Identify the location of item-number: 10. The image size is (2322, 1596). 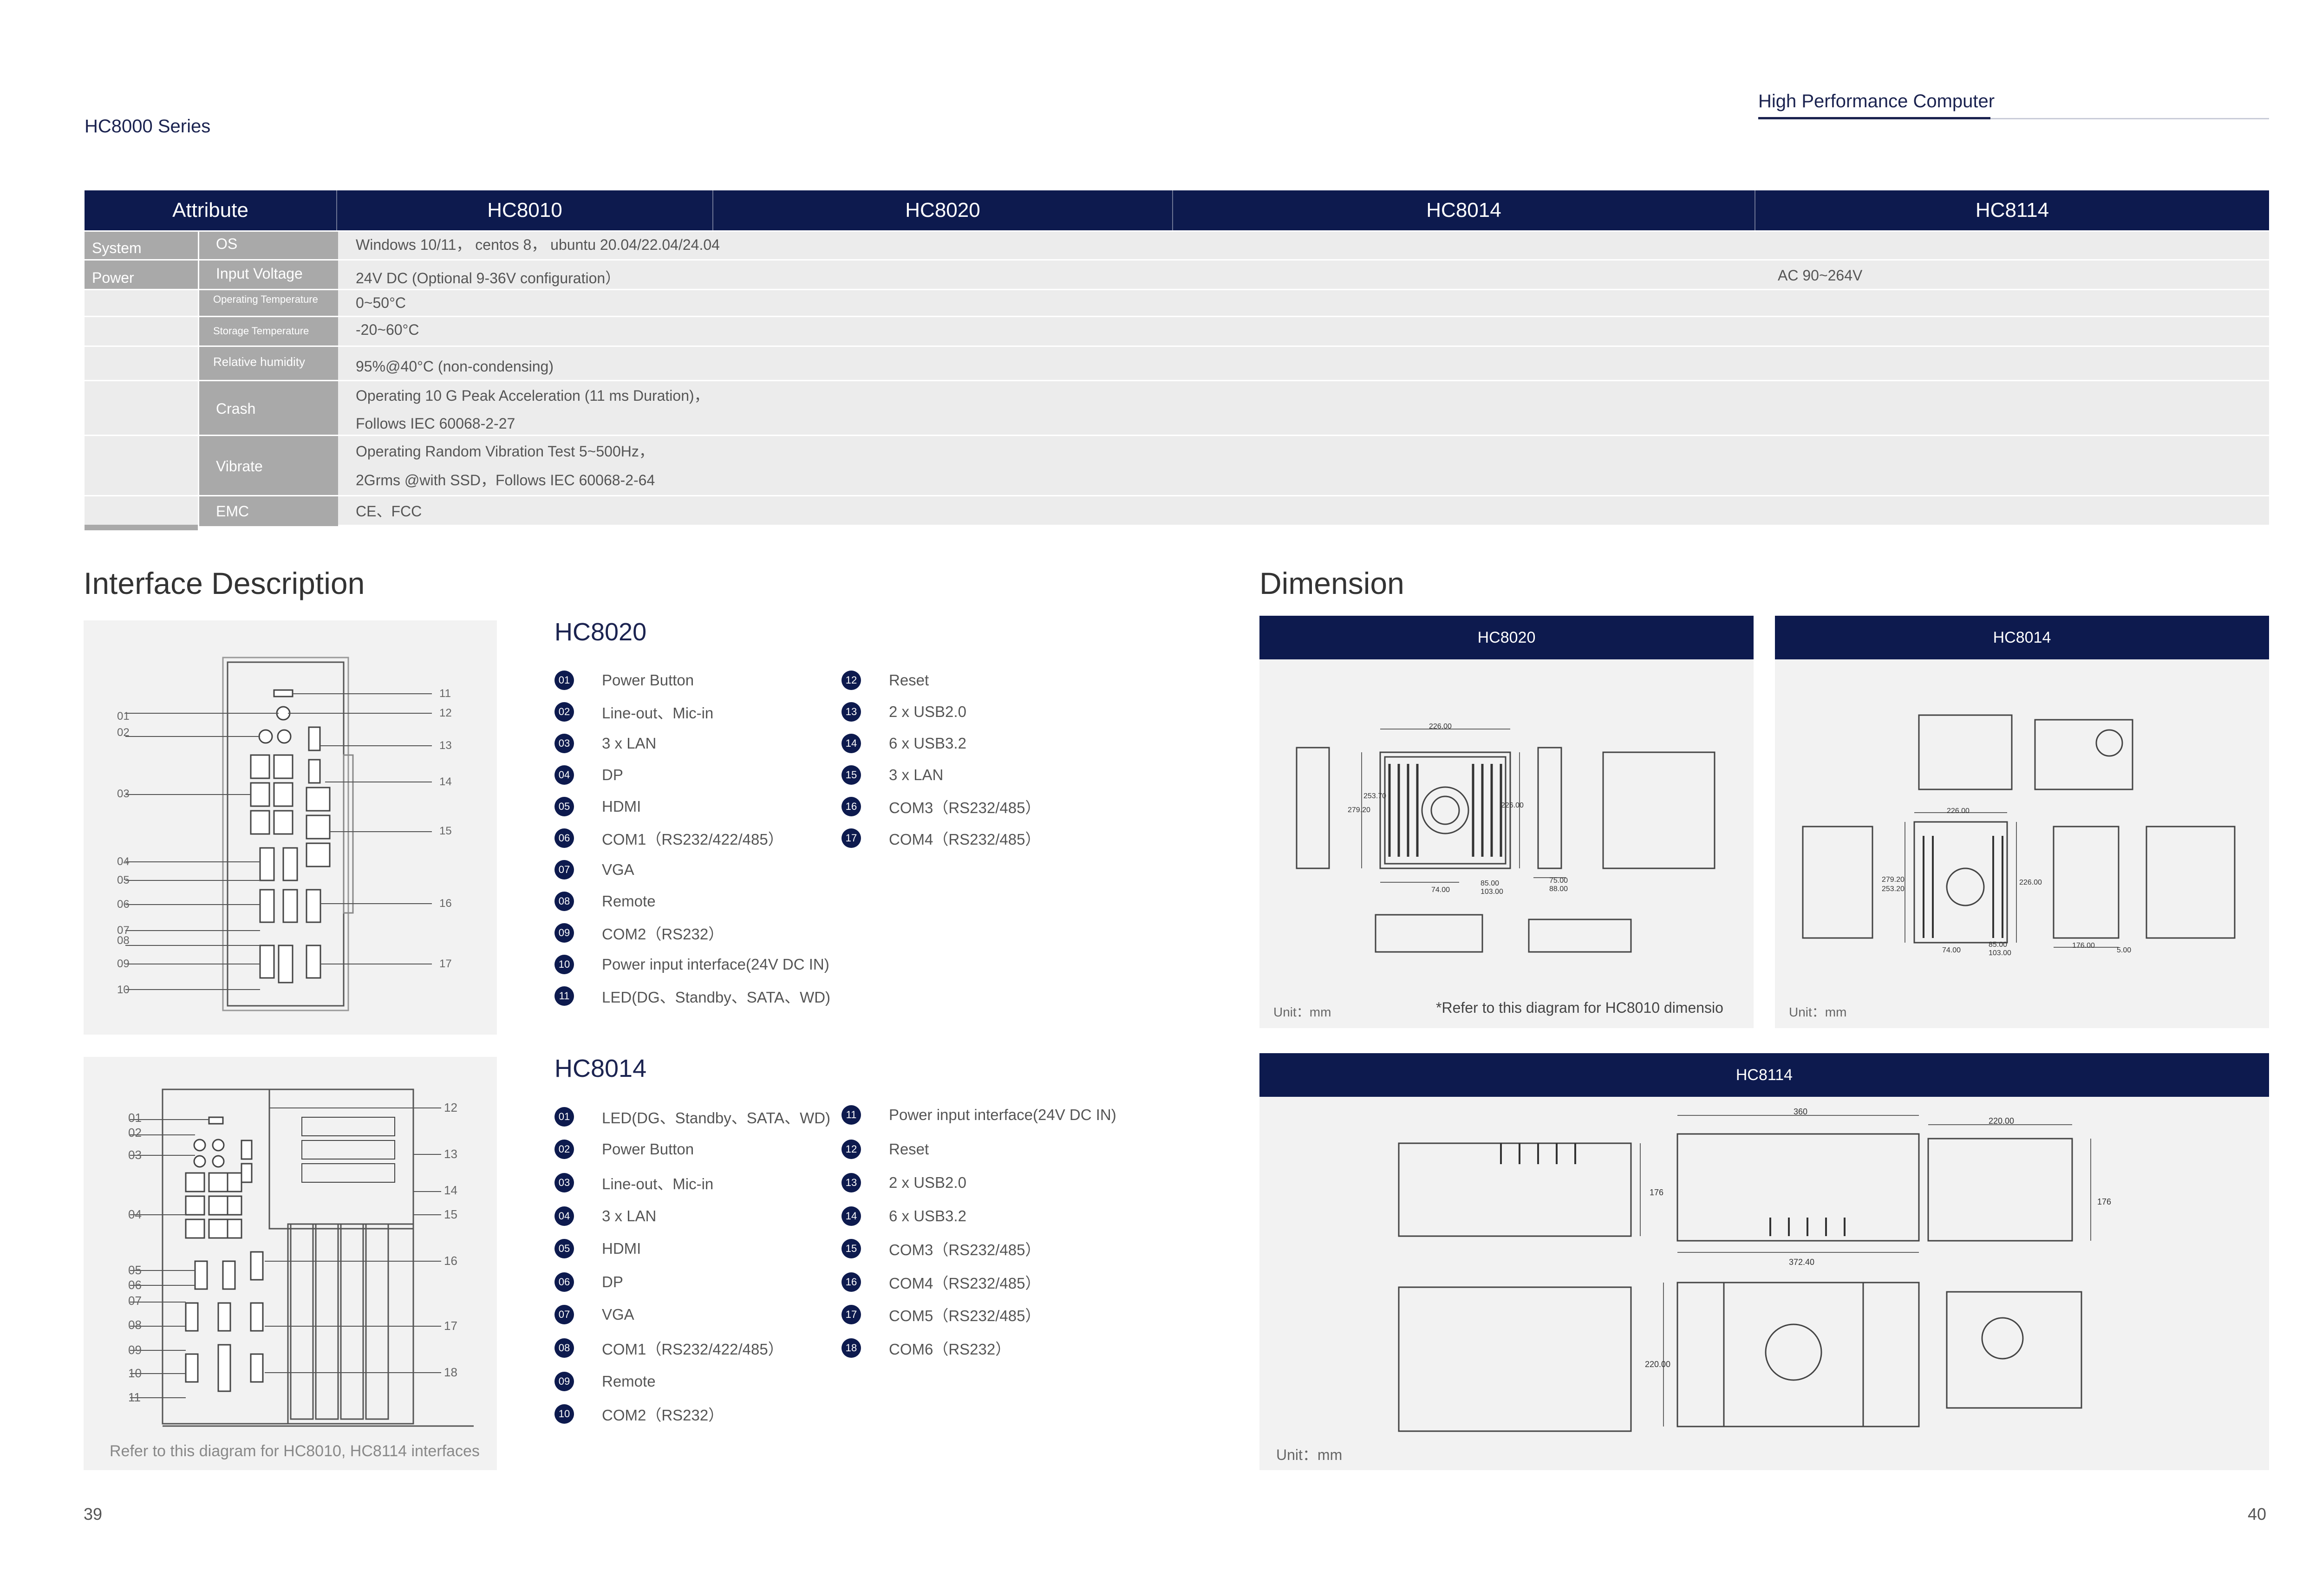
(564, 1414).